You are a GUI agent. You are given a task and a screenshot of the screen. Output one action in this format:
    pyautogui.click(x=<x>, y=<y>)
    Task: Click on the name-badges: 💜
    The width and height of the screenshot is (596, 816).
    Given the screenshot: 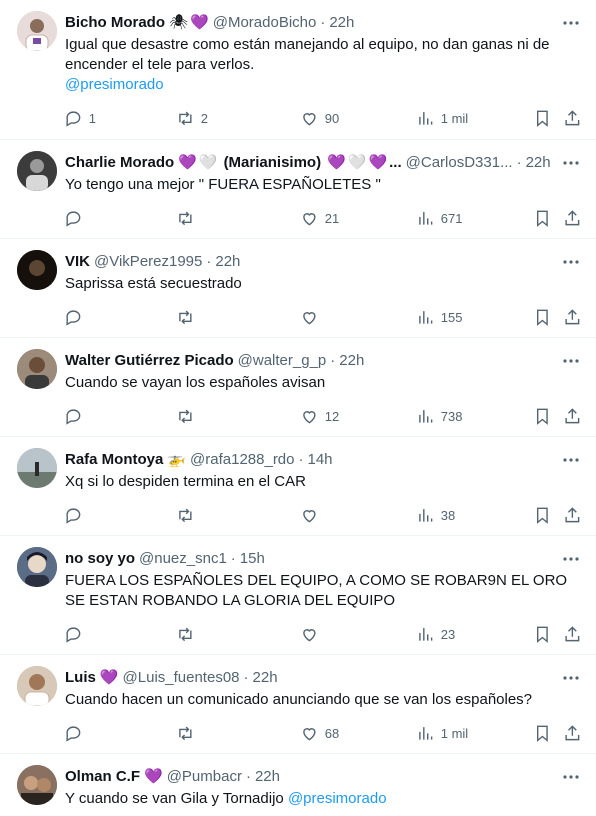 What is the action you would take?
    pyautogui.click(x=109, y=678)
    